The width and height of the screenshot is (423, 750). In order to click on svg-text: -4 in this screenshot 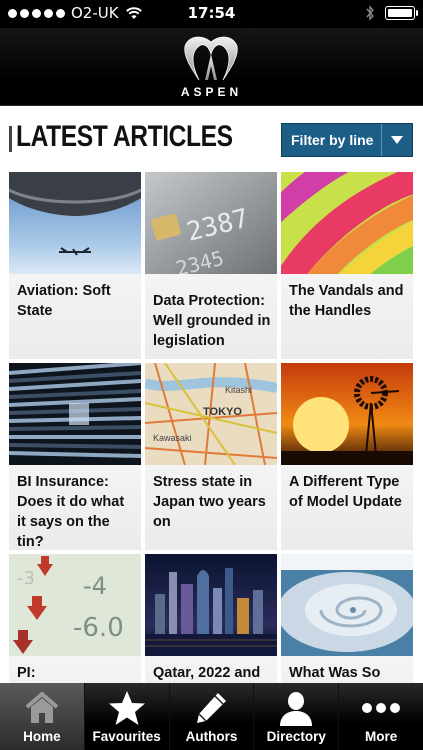, I will do `click(95, 586)`.